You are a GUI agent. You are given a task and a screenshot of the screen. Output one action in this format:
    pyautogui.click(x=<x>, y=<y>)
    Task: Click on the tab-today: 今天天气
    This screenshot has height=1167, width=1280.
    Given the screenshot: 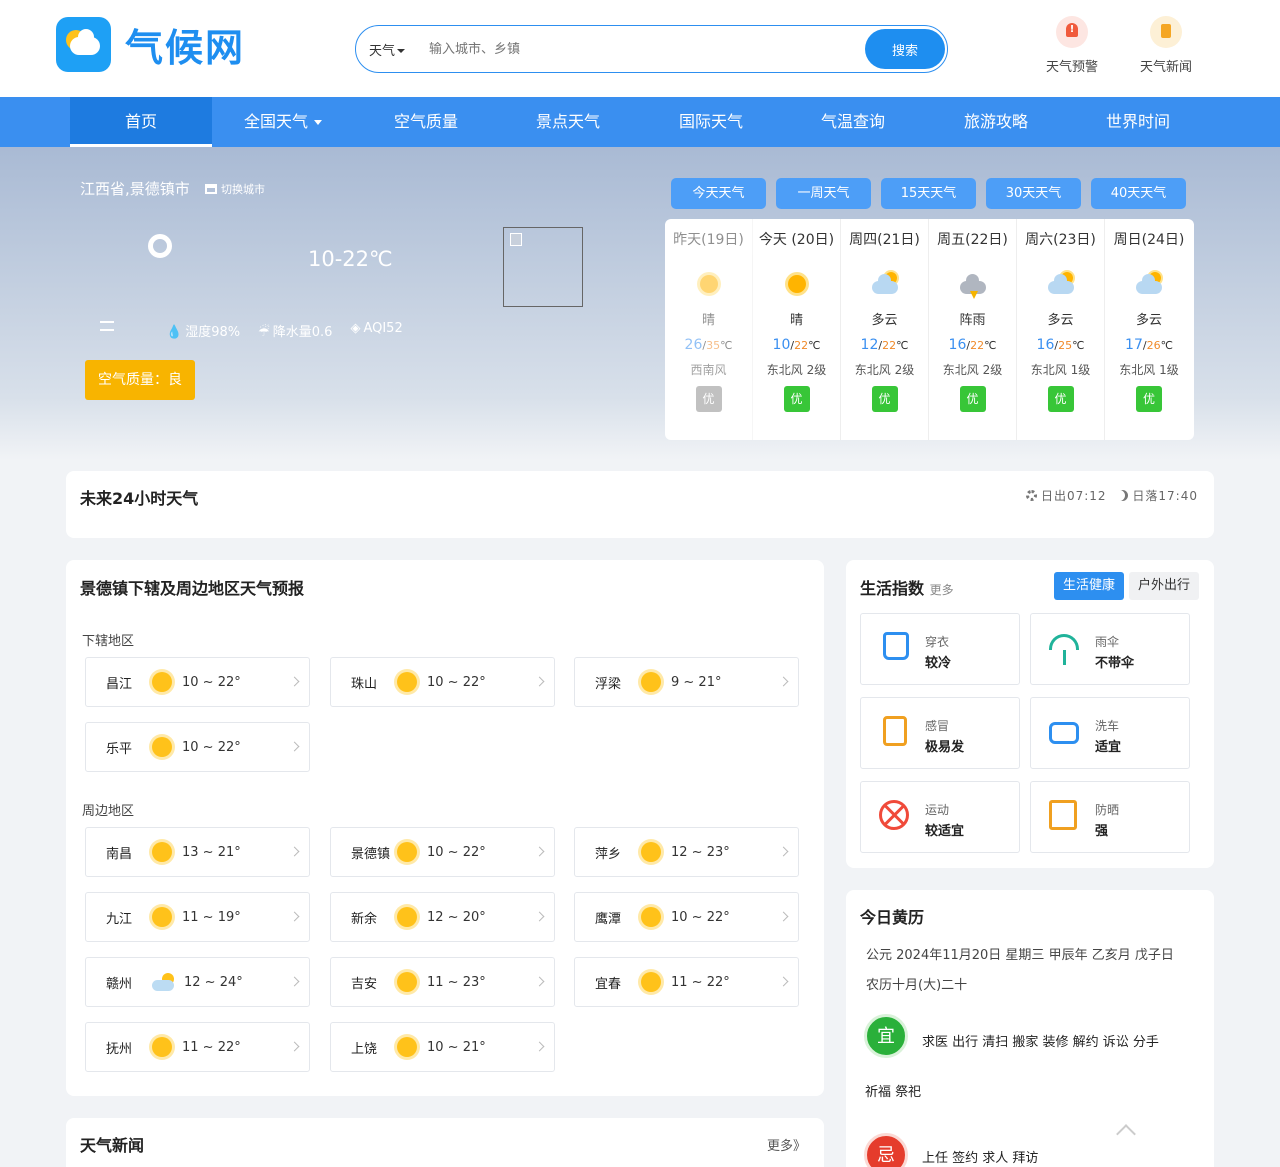 What is the action you would take?
    pyautogui.click(x=718, y=193)
    